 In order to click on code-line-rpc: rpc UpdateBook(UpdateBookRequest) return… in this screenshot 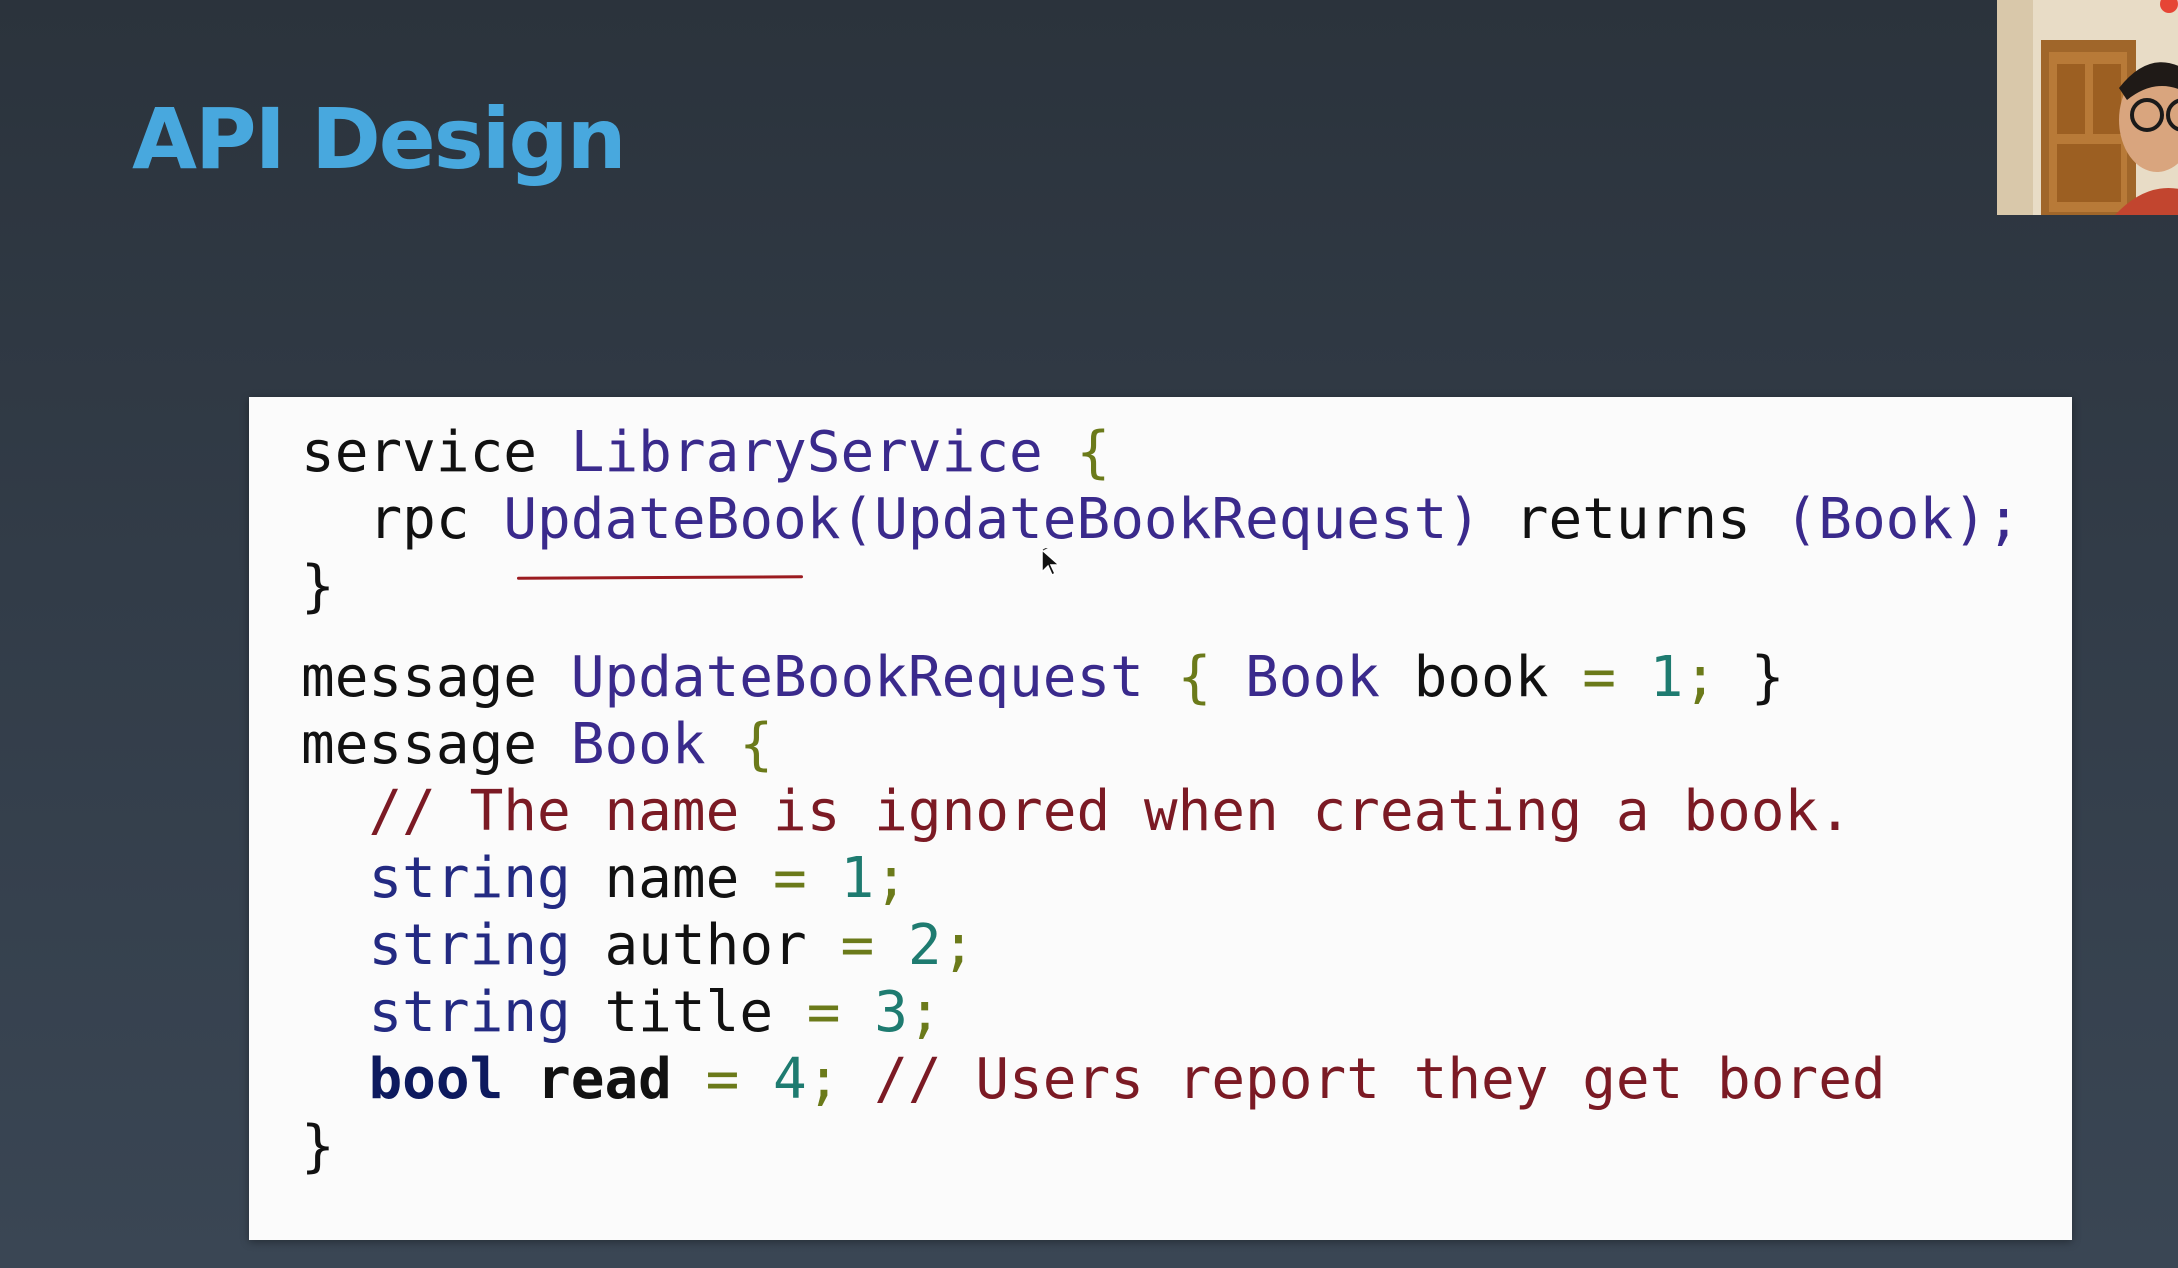, I will do `click(1161, 519)`.